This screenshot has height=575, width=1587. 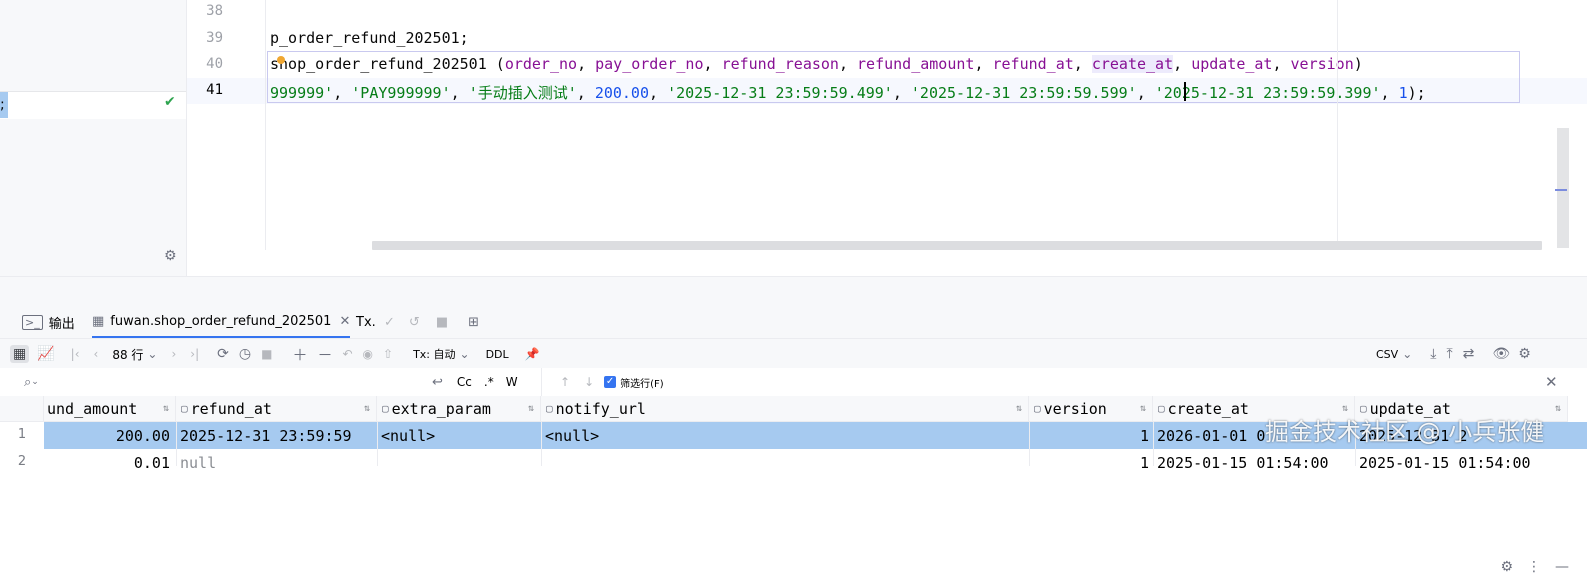 I want to click on string-literal: '2025-12-31 23:59:59.499', so click(x=780, y=93).